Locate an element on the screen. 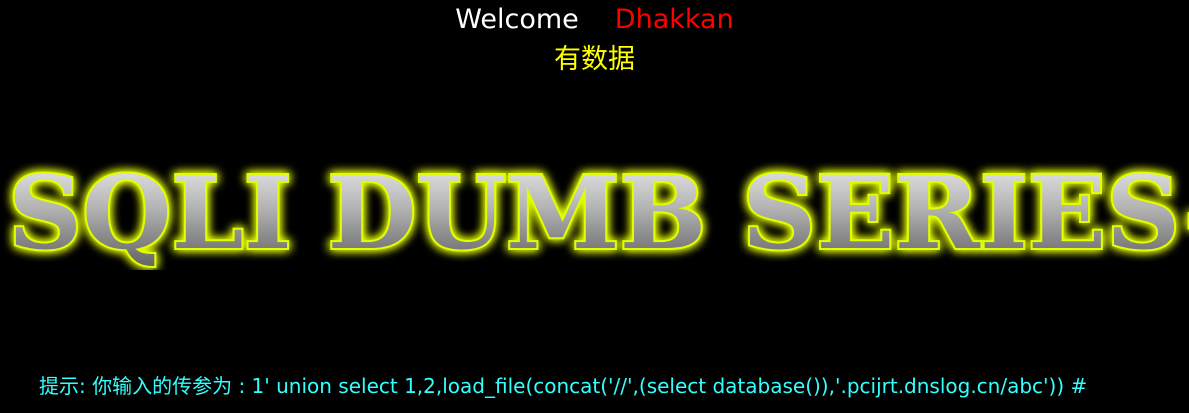  welcome-message: Welcome Dhakkan is located at coordinates (594, 20).